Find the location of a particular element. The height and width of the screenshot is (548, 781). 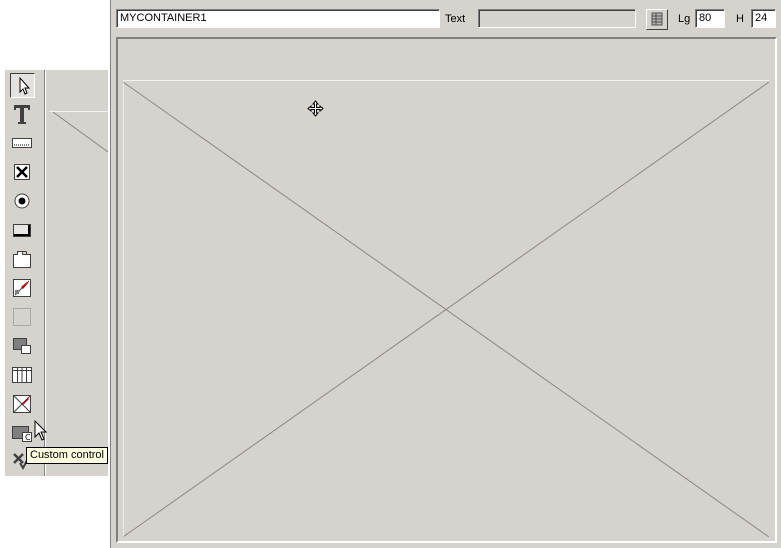

tab-control-icon is located at coordinates (22, 259).